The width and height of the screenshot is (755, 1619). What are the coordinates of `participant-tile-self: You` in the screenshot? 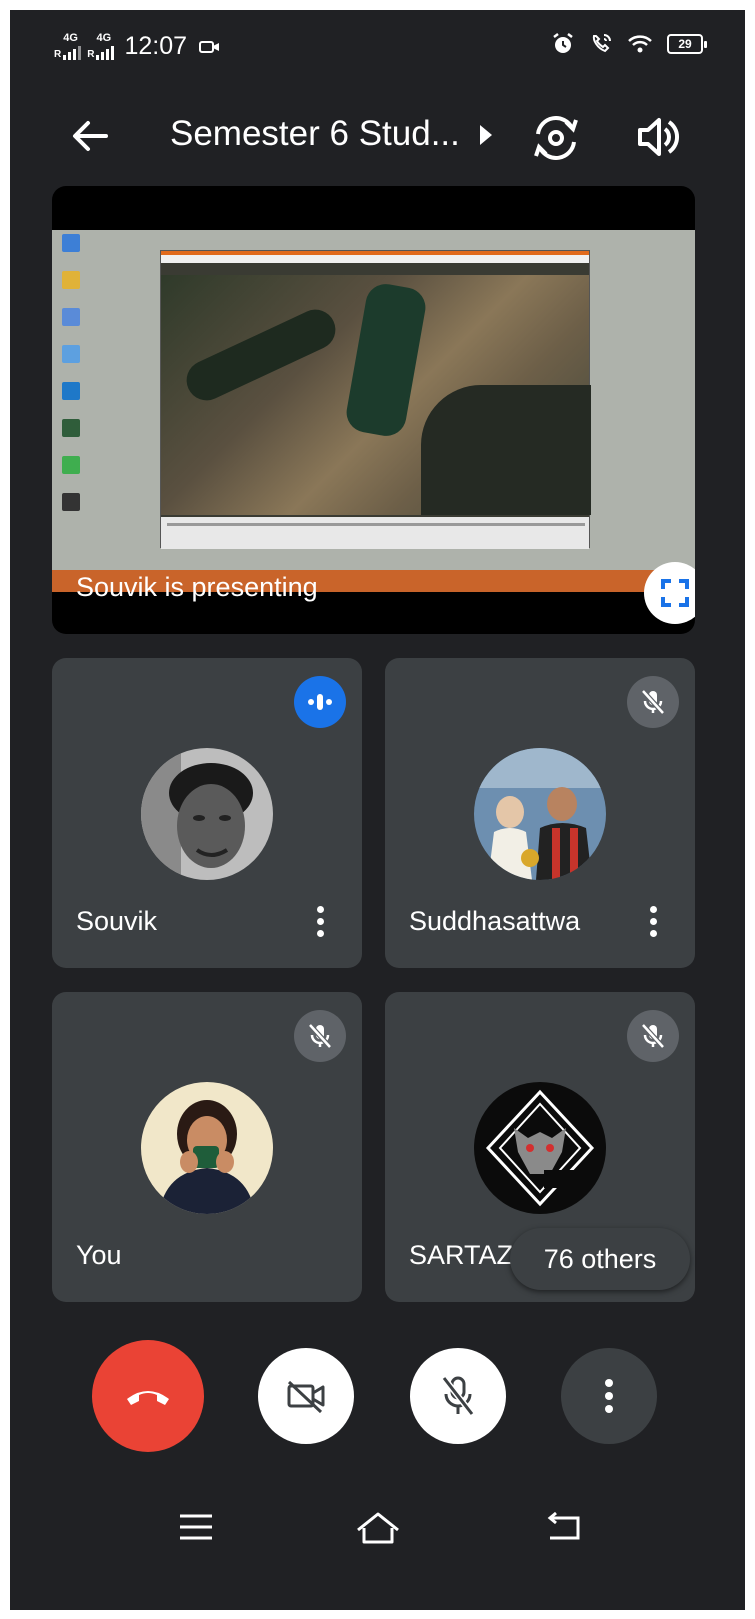 It's located at (207, 1147).